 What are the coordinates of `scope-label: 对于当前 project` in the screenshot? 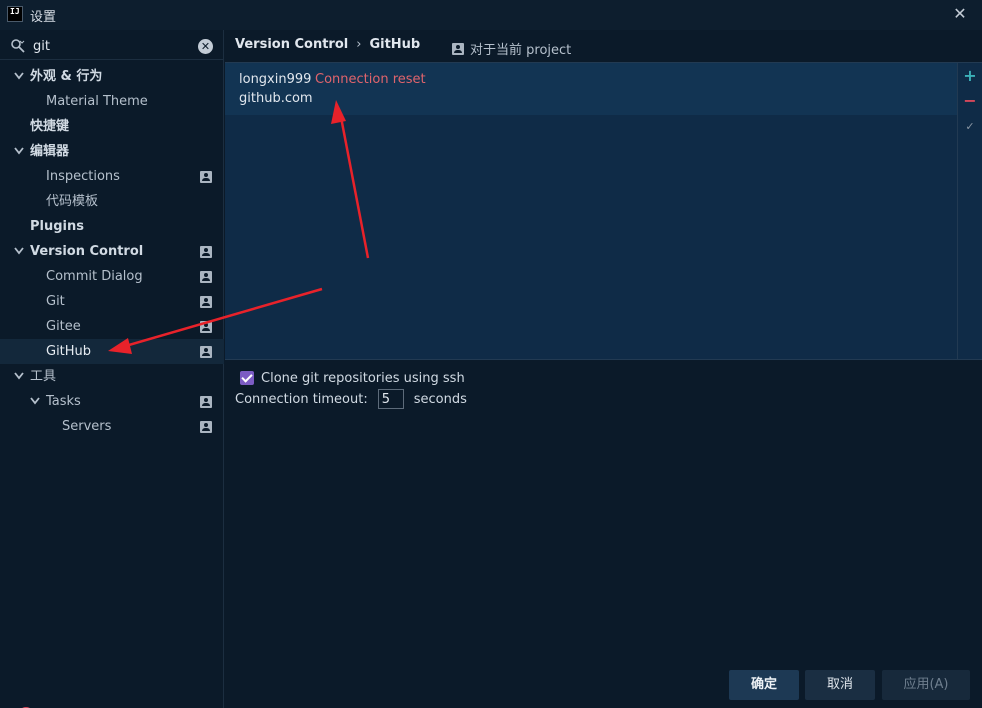 It's located at (521, 50).